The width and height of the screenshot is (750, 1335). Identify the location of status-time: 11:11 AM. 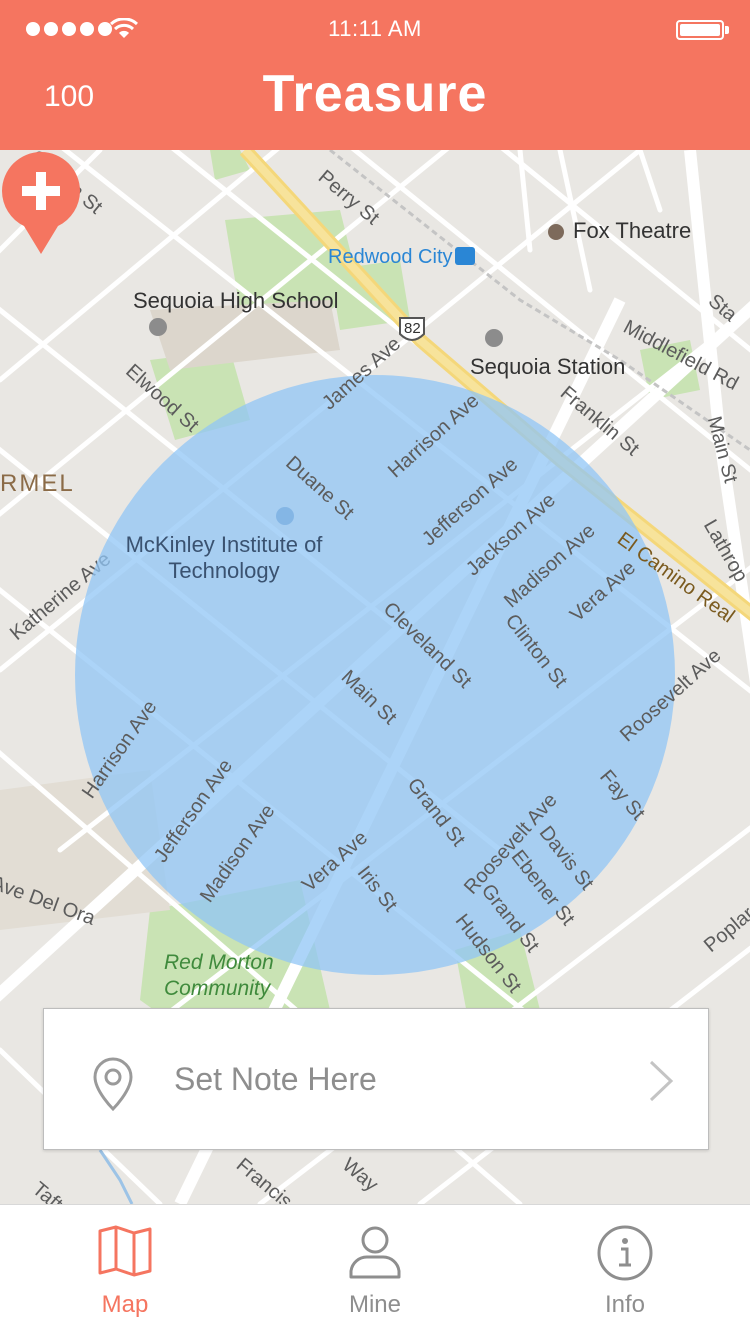
(375, 28).